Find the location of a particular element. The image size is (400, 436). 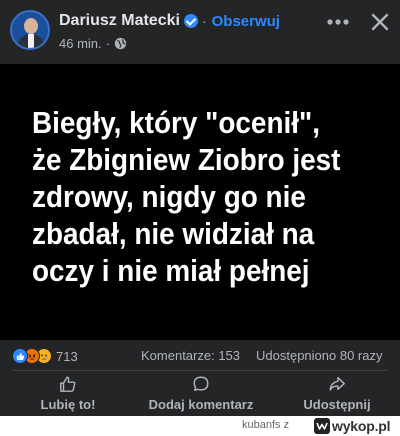

thumbs-up-icon is located at coordinates (68, 384).